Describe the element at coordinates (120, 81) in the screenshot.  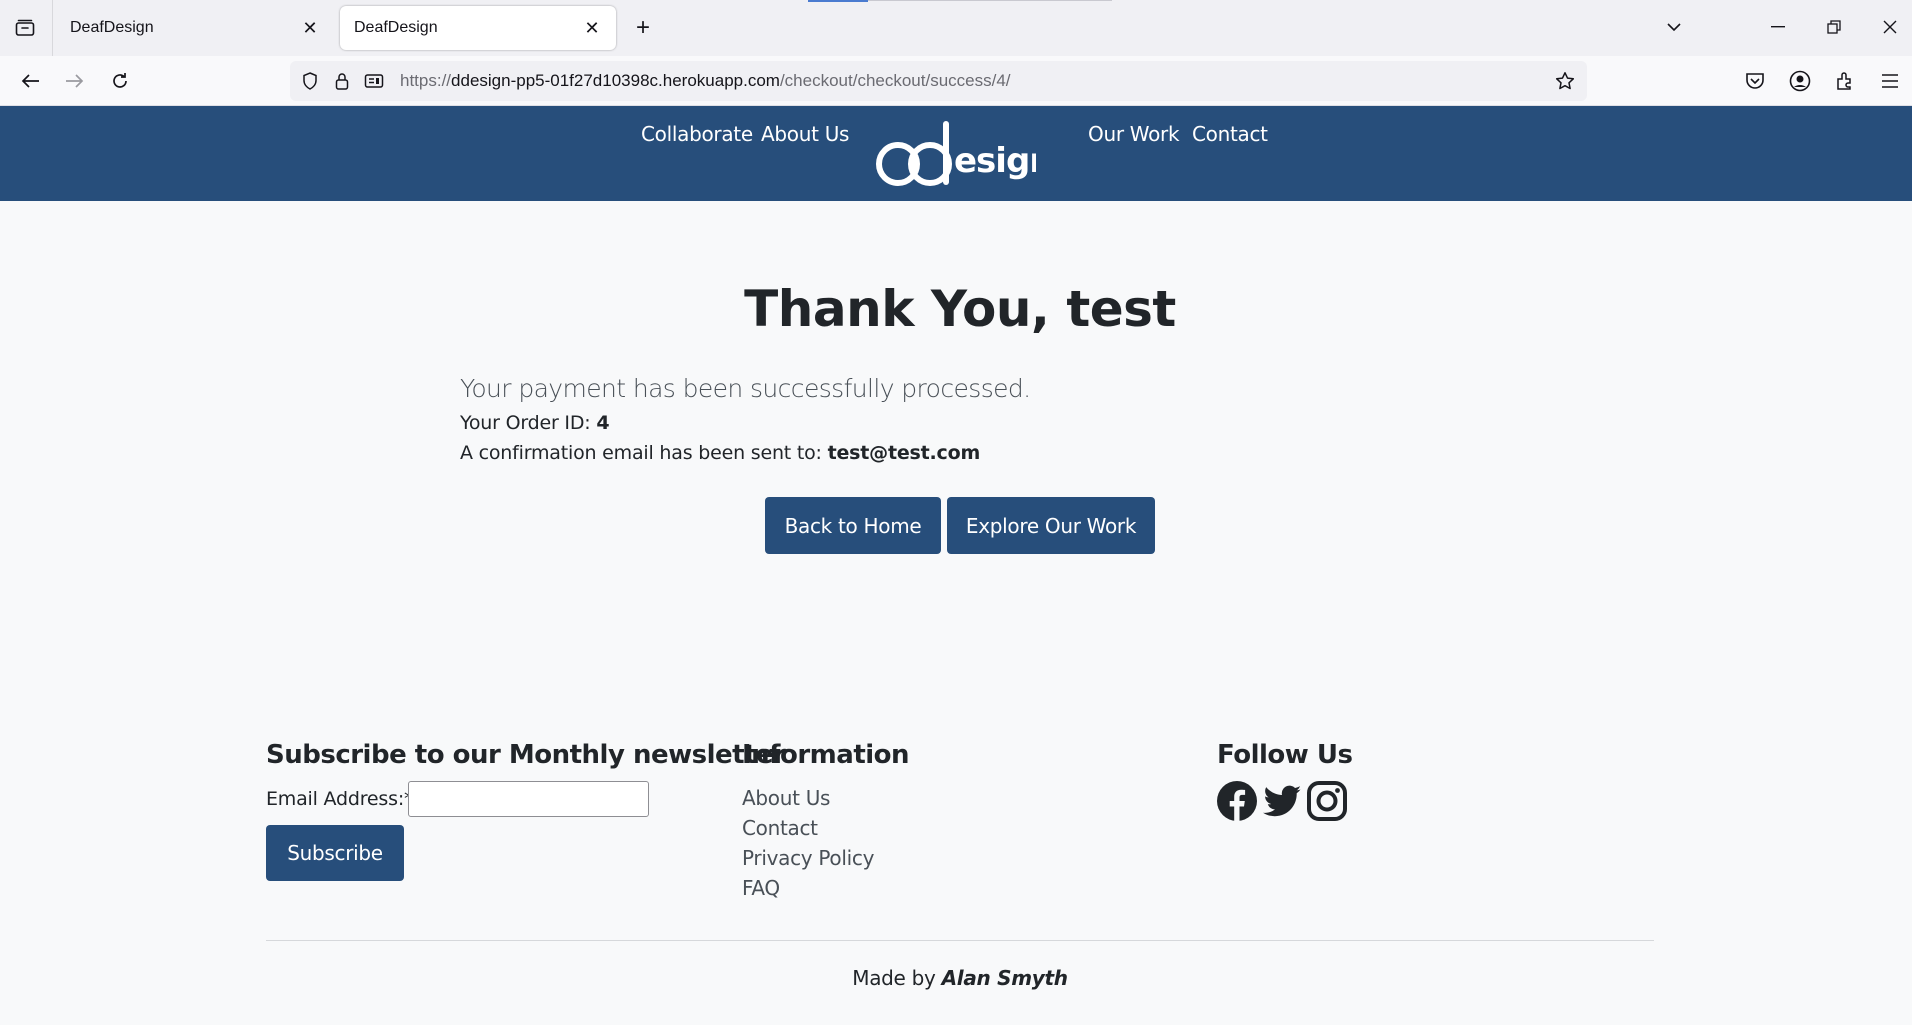
I see `reload-icon` at that location.